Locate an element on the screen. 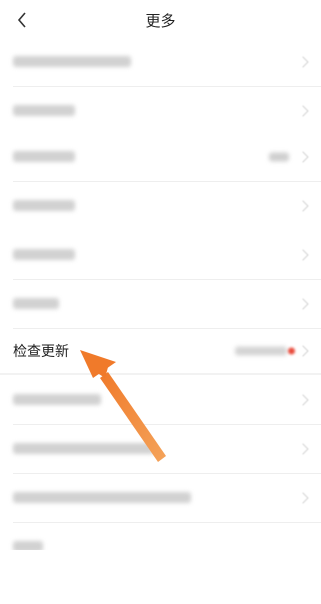  top-bar: 更多 is located at coordinates (160, 20).